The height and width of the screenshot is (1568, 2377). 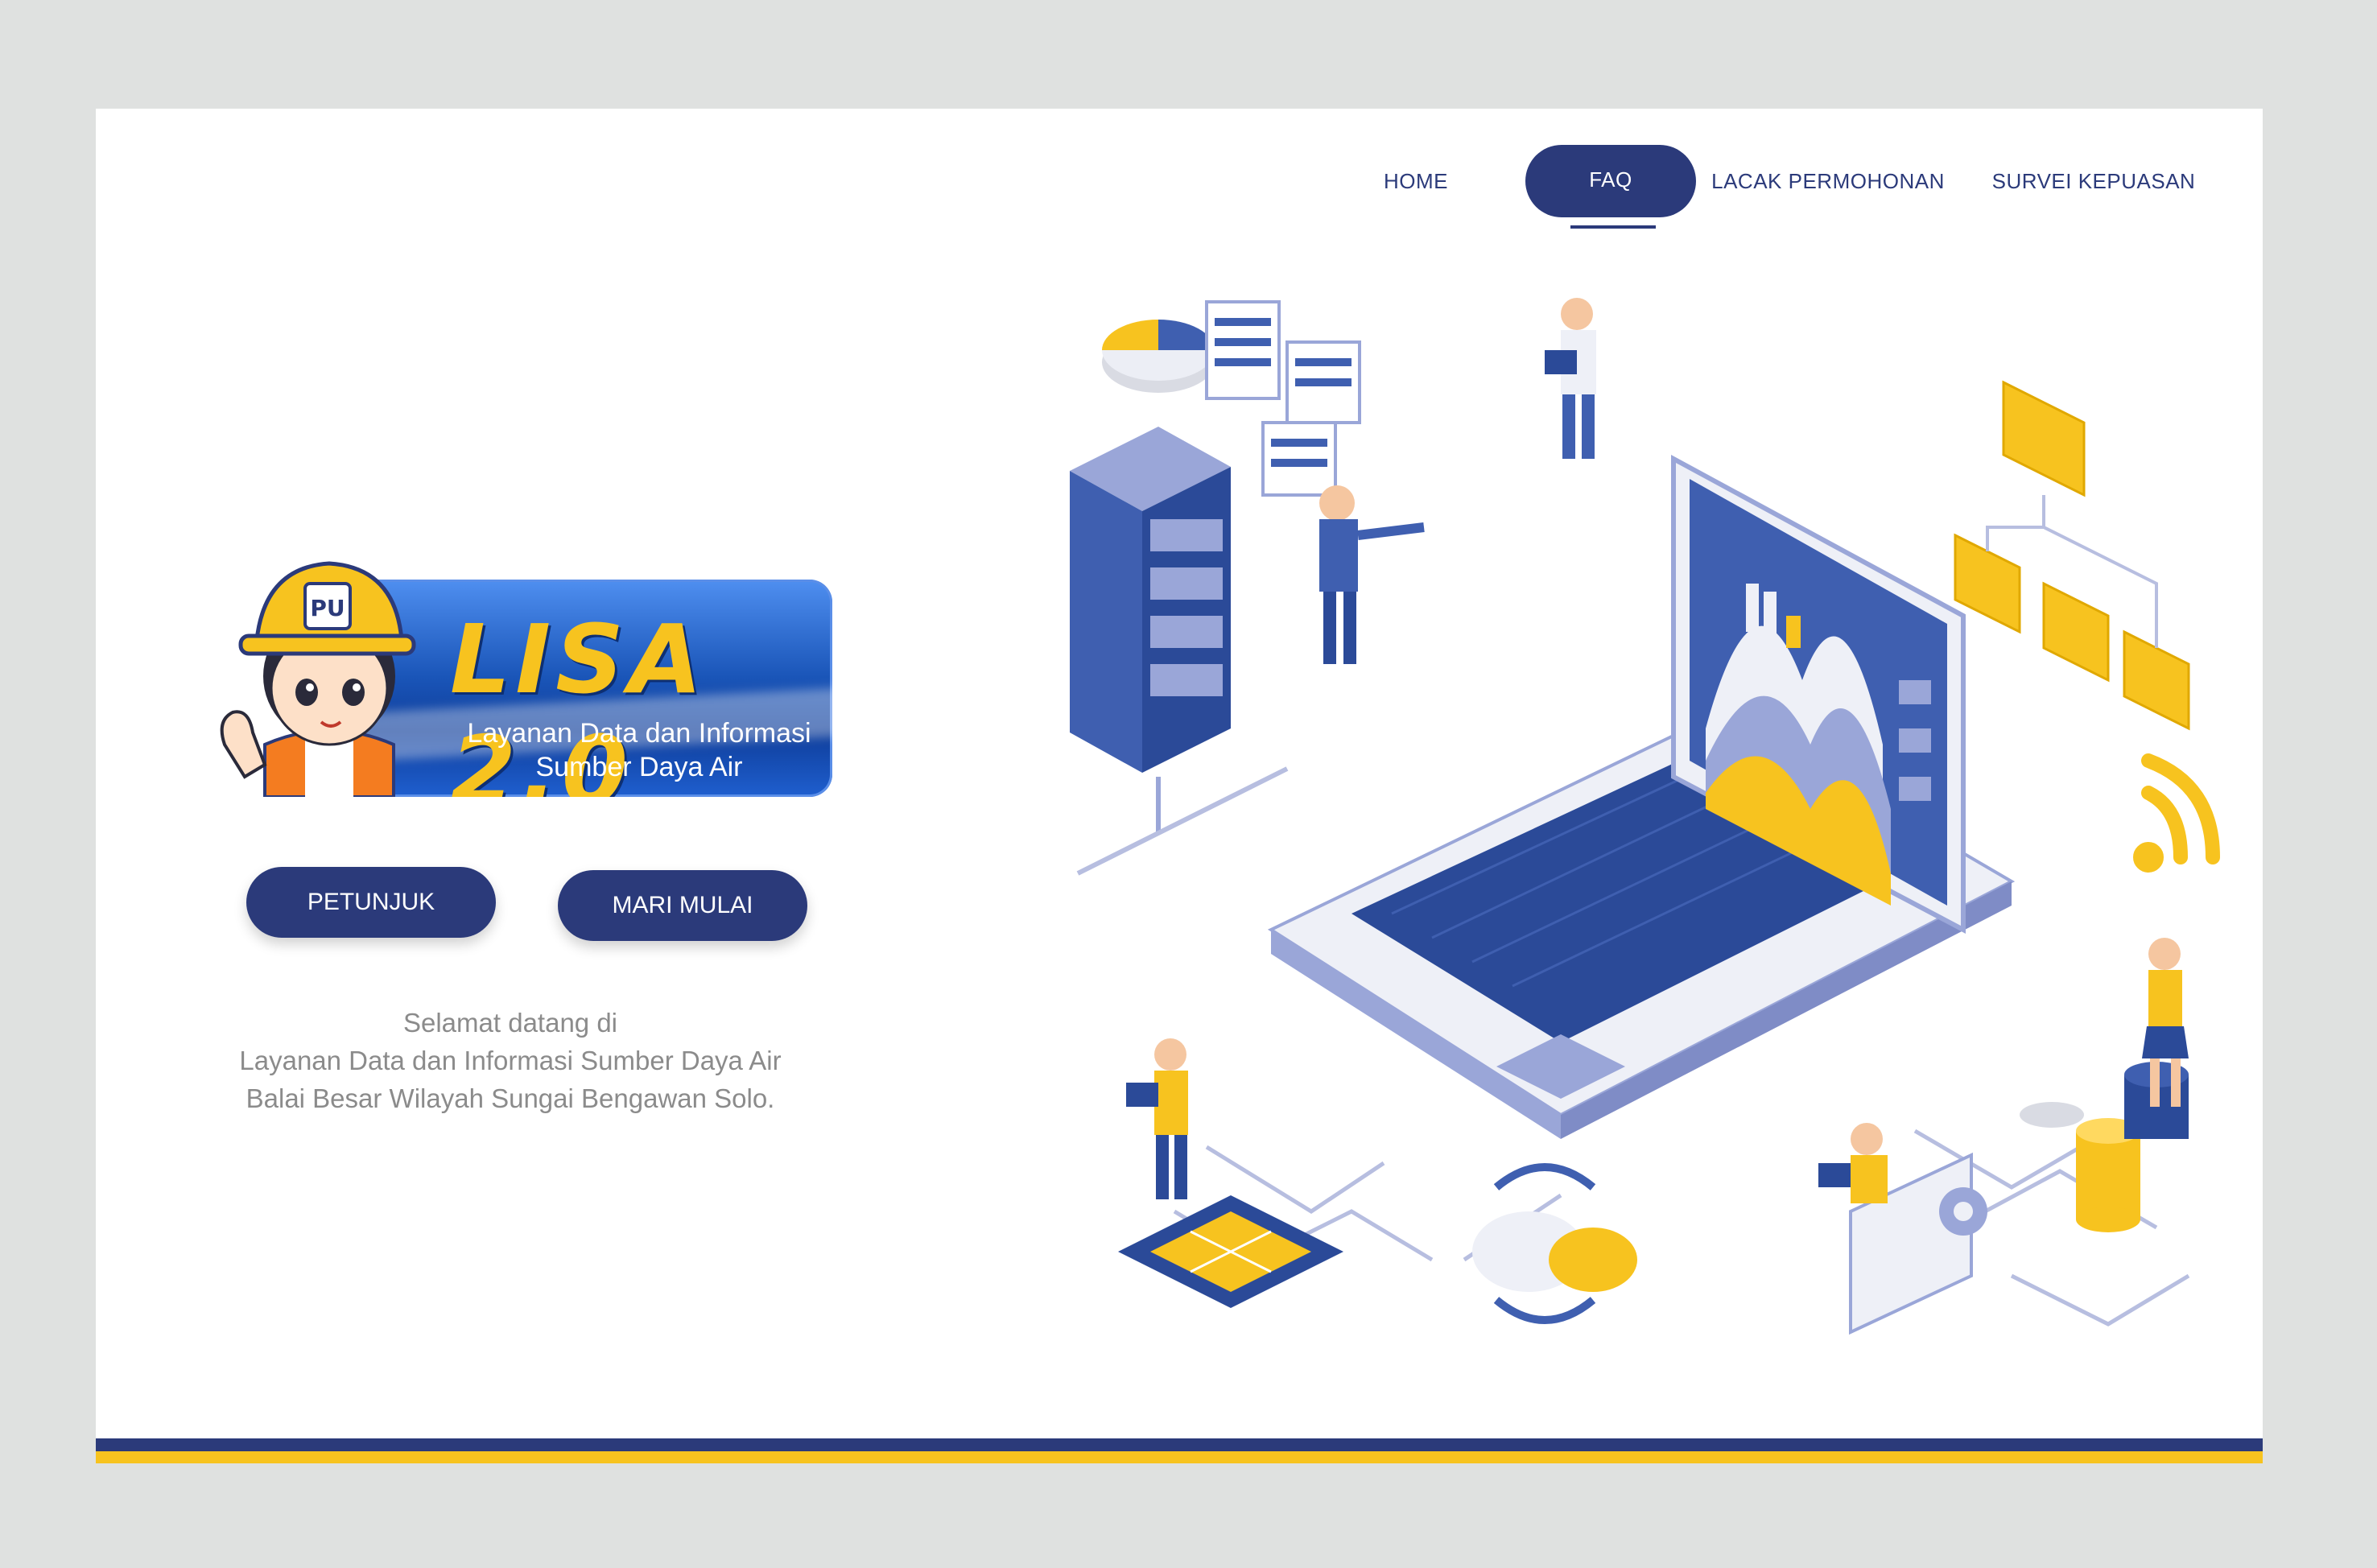 What do you see at coordinates (639, 733) in the screenshot?
I see `logo-subtitle-line1: Layanan Data dan Informasi` at bounding box center [639, 733].